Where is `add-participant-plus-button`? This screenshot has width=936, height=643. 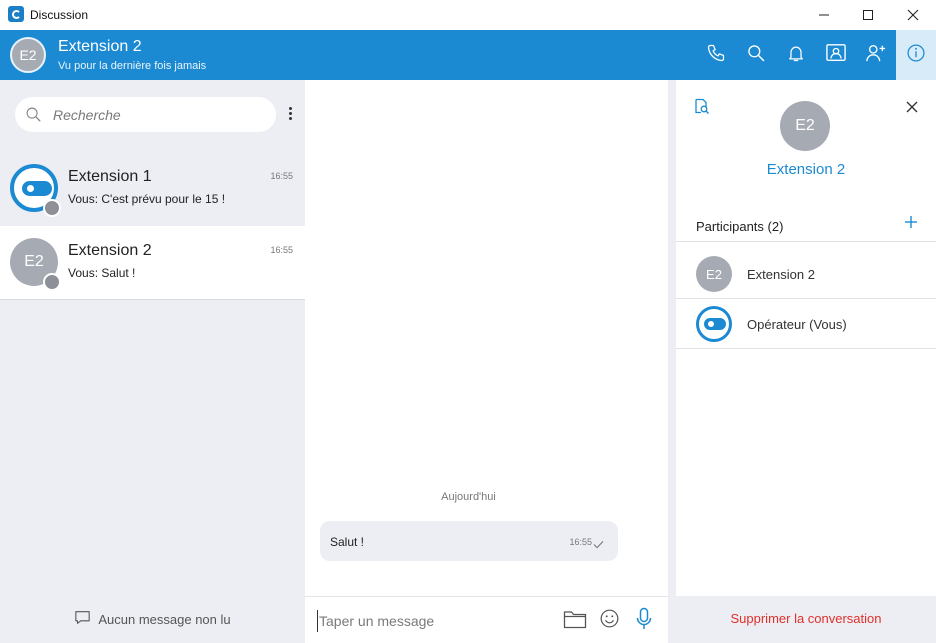
add-participant-plus-button is located at coordinates (911, 224).